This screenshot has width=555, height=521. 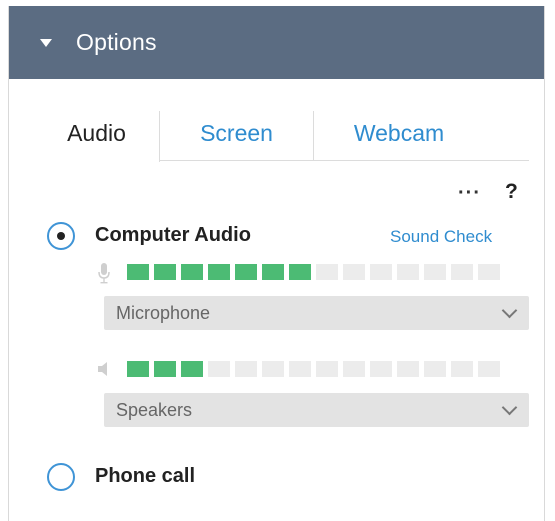 I want to click on microphone-icon, so click(x=104, y=273).